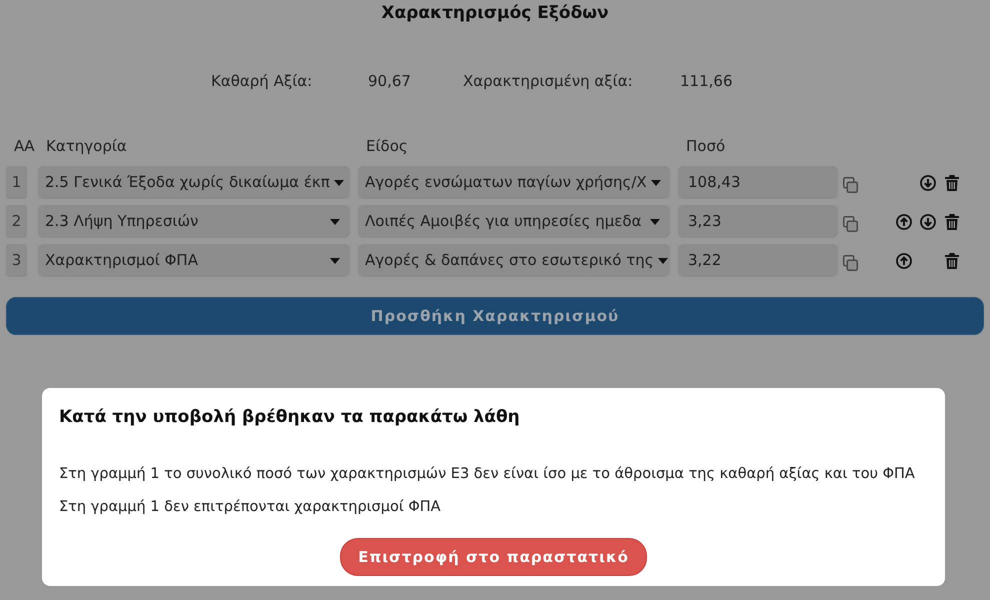  Describe the element at coordinates (493, 557) in the screenshot. I see `return-to-document-button: Επιστροφή στο παραστατικό` at that location.